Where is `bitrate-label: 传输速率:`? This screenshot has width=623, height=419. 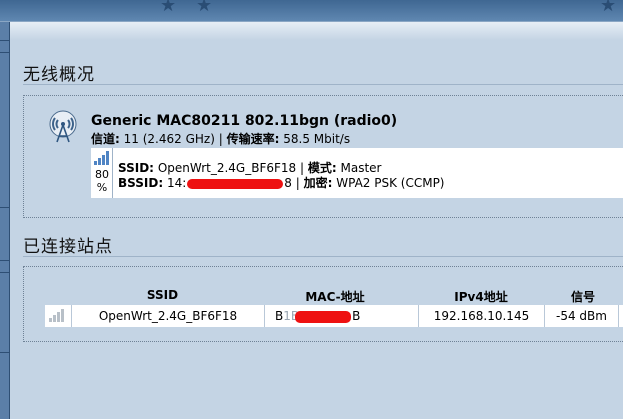 bitrate-label: 传输速率: is located at coordinates (253, 139).